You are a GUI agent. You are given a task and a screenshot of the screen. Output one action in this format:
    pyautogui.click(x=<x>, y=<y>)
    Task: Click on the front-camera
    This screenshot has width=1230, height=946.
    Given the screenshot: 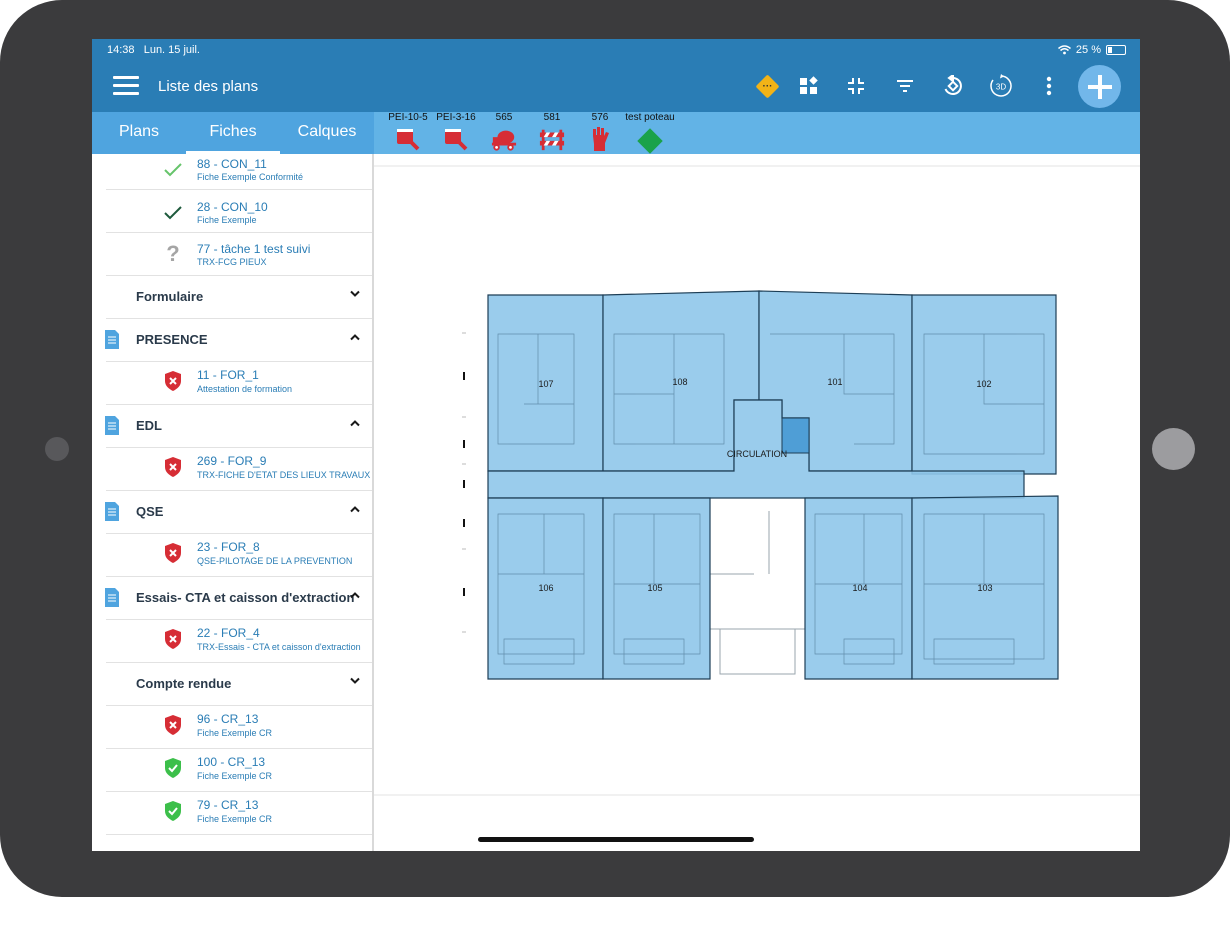 What is the action you would take?
    pyautogui.click(x=57, y=449)
    